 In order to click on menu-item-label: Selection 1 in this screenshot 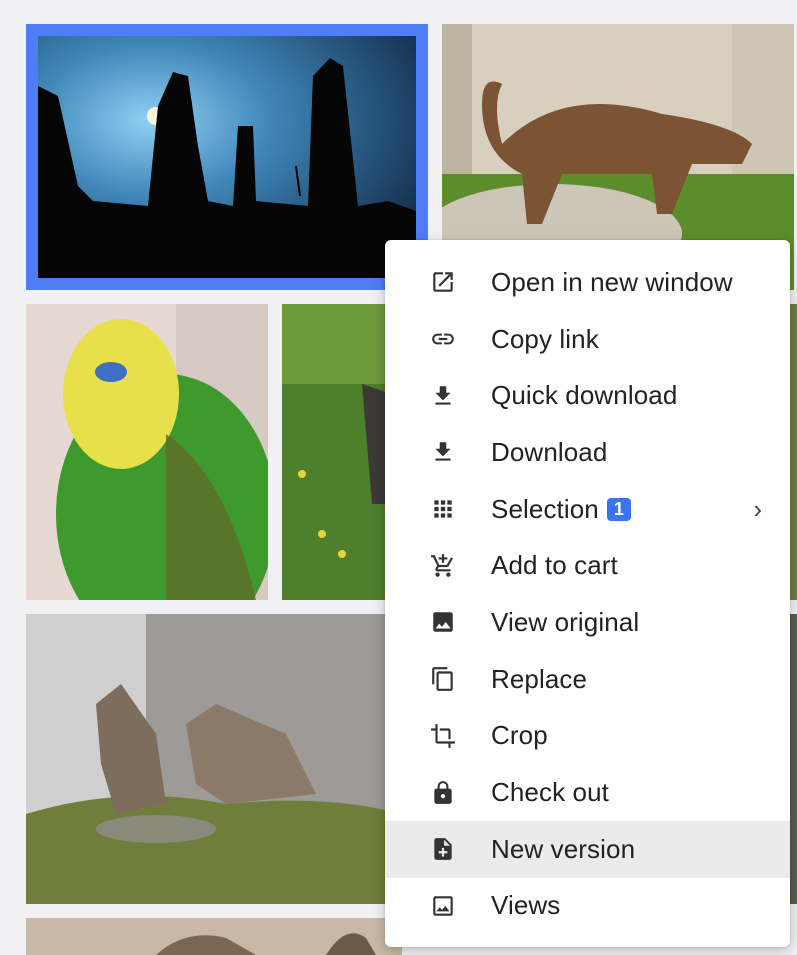, I will do `click(561, 509)`.